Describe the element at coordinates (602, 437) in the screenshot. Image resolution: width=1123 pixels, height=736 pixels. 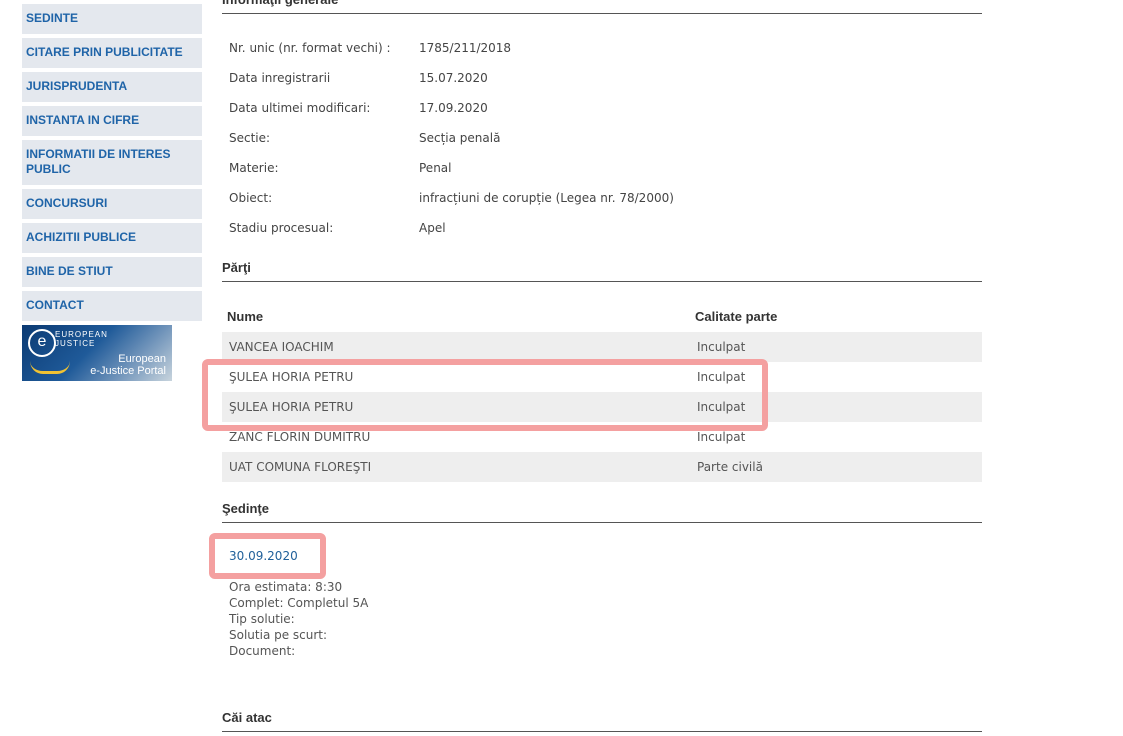
I see `table-row: ZANC FLORIN DUMITRU Inculpat` at that location.